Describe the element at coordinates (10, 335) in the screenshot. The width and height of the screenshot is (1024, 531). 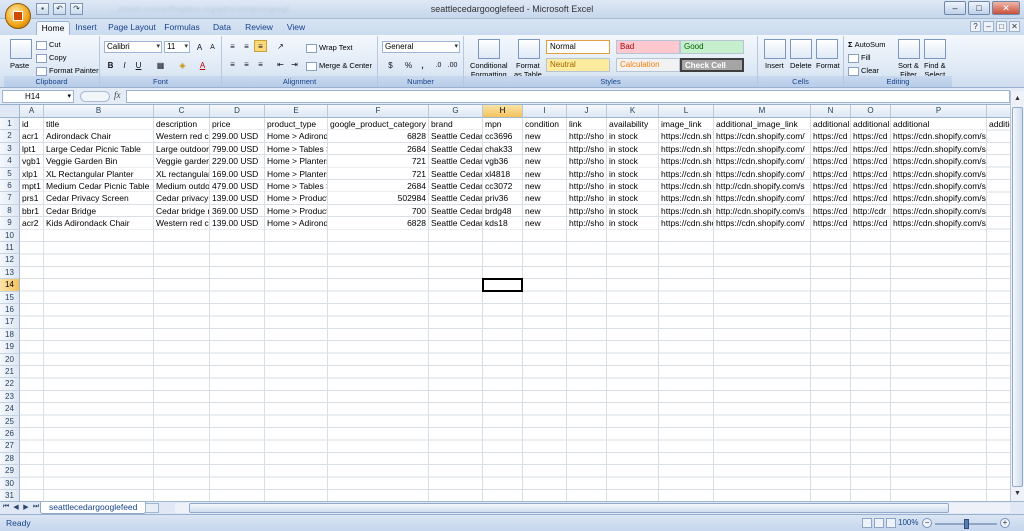
I see `row-header-18: 18` at that location.